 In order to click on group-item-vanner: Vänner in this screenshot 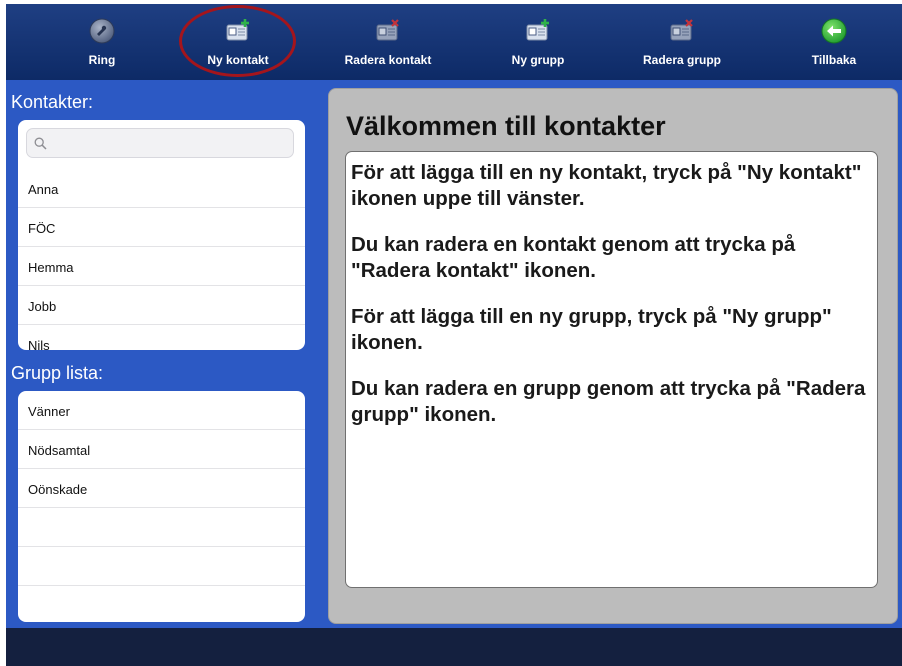, I will do `click(161, 410)`.